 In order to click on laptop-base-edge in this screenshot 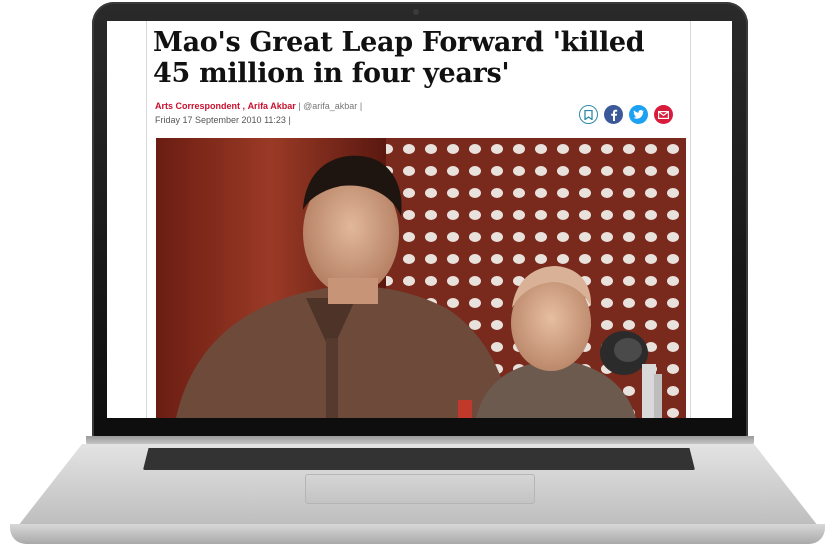, I will do `click(417, 534)`.